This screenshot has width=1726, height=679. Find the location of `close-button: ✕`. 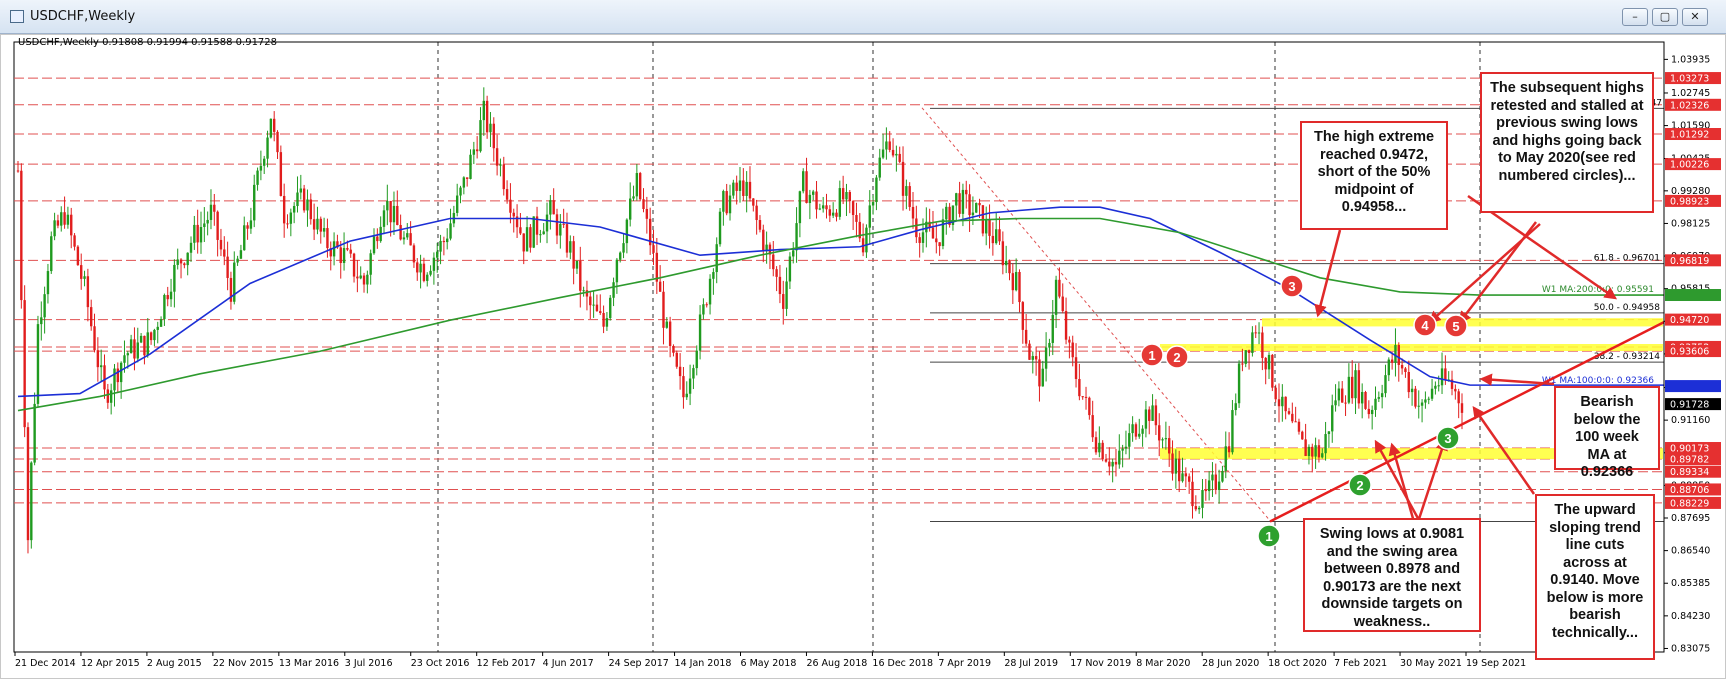

close-button: ✕ is located at coordinates (1695, 17).